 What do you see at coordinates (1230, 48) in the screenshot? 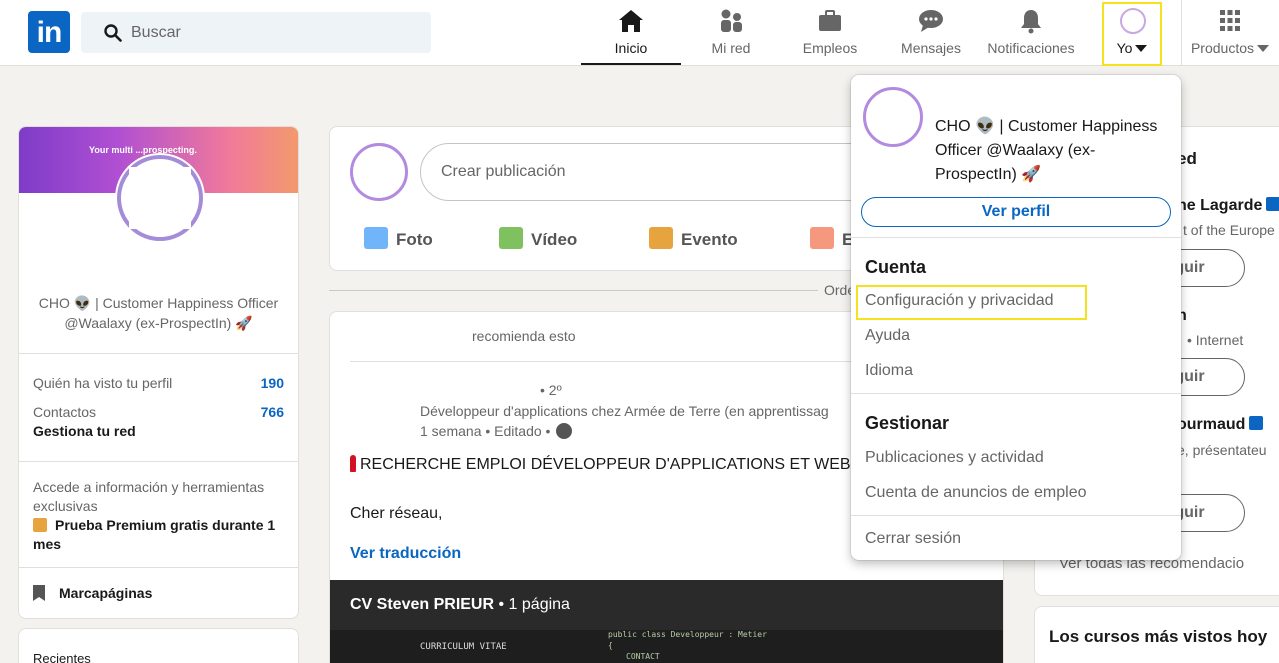
I see `nav-products-label: Productos` at bounding box center [1230, 48].